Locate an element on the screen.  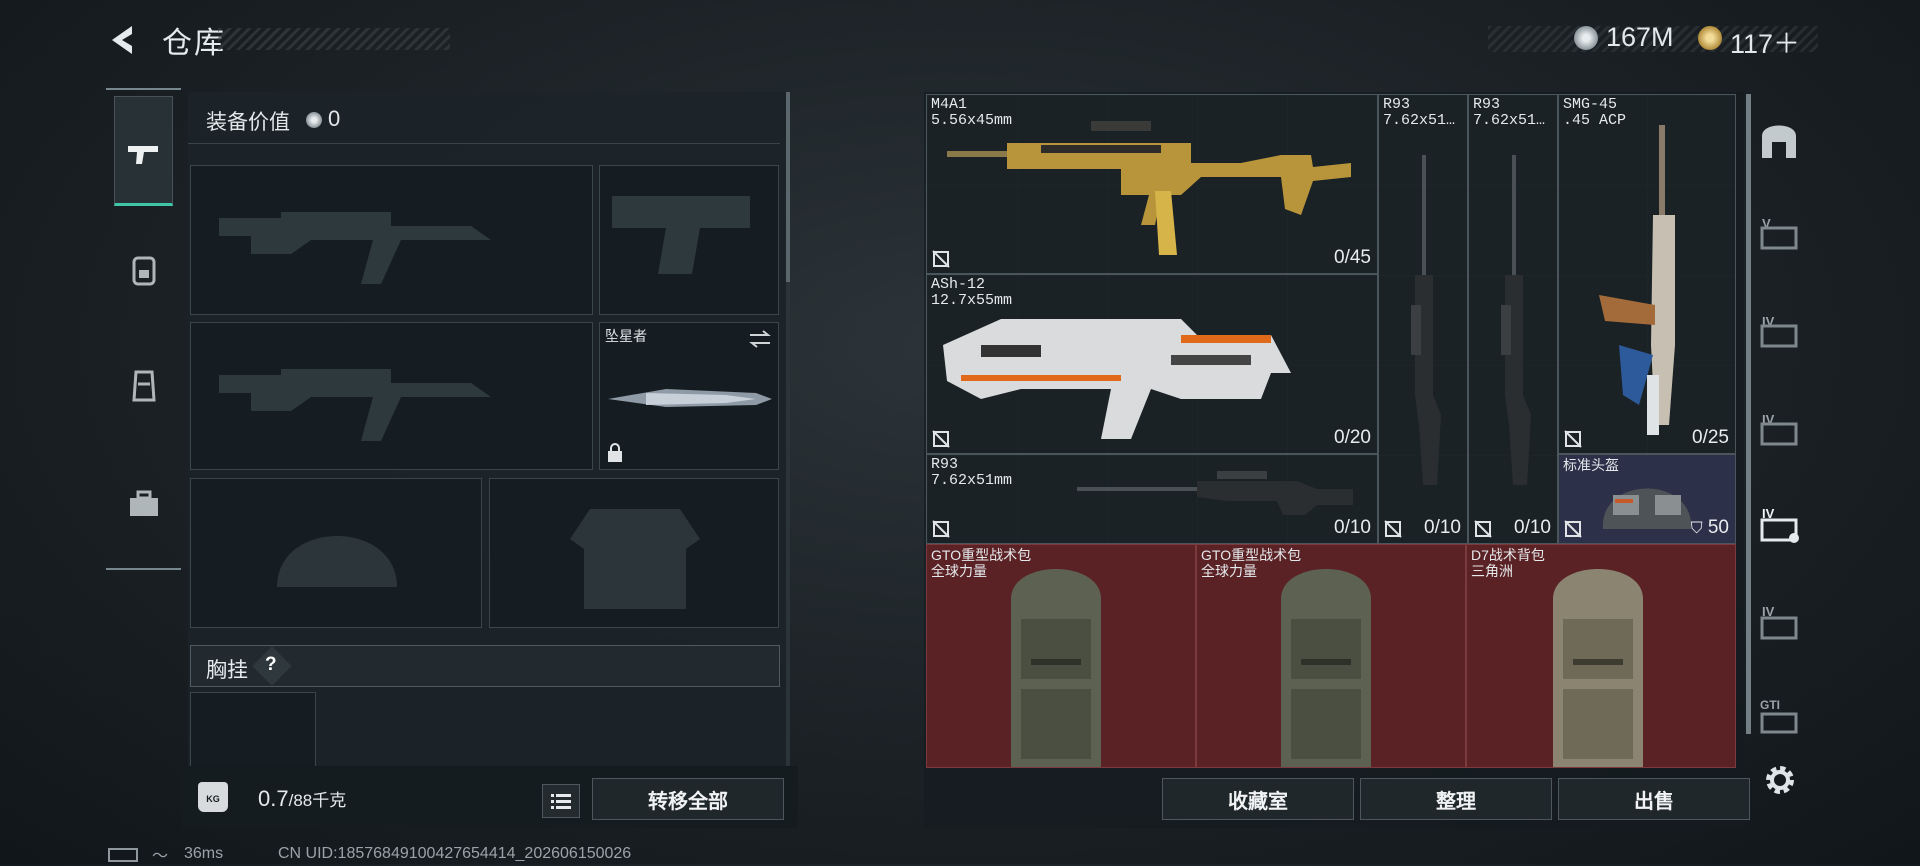
equipment-value-label: 装备价值 is located at coordinates (248, 122).